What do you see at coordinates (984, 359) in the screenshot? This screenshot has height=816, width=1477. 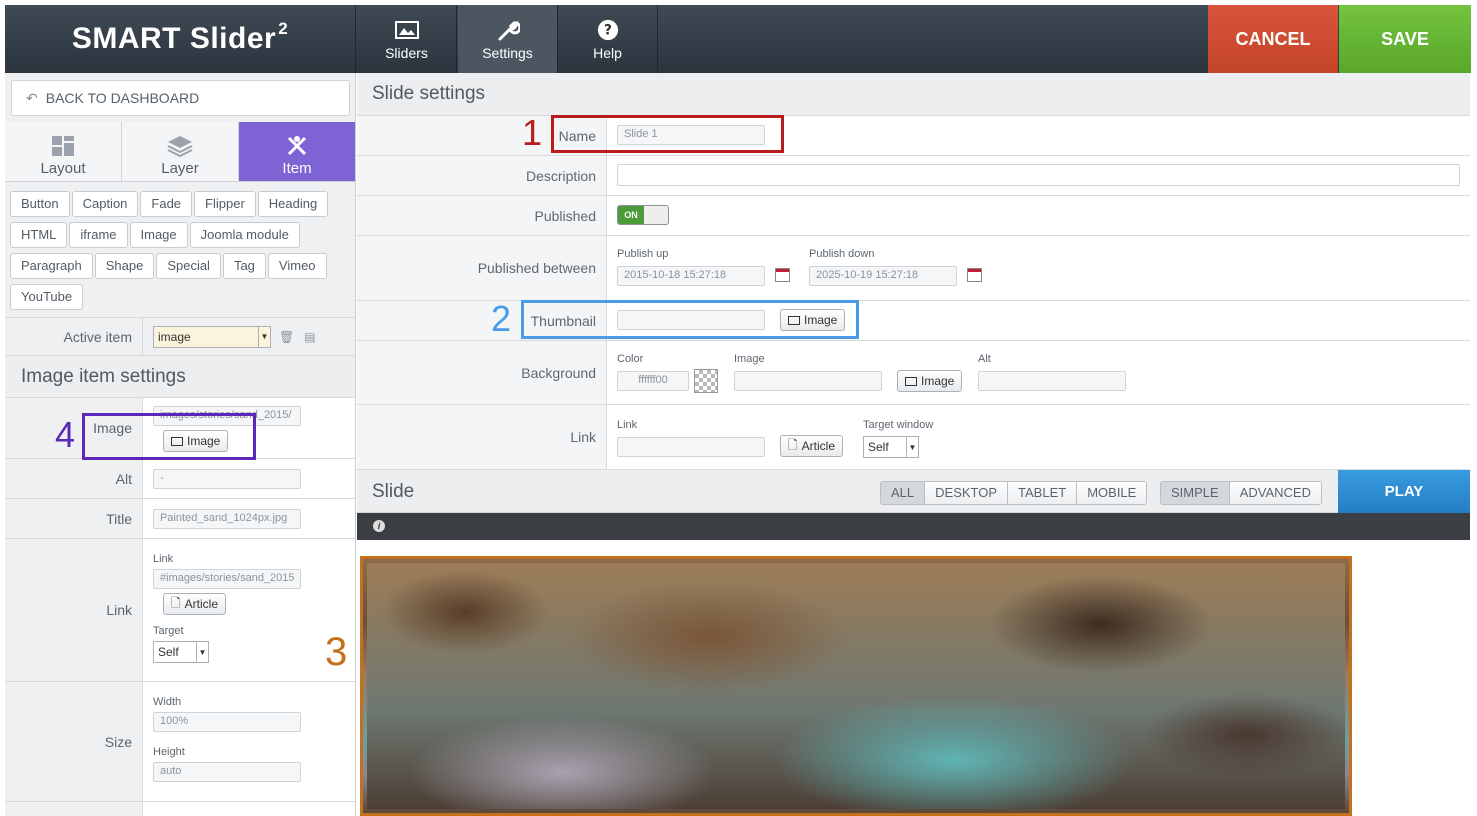 I see `bg-alt-label: Alt` at bounding box center [984, 359].